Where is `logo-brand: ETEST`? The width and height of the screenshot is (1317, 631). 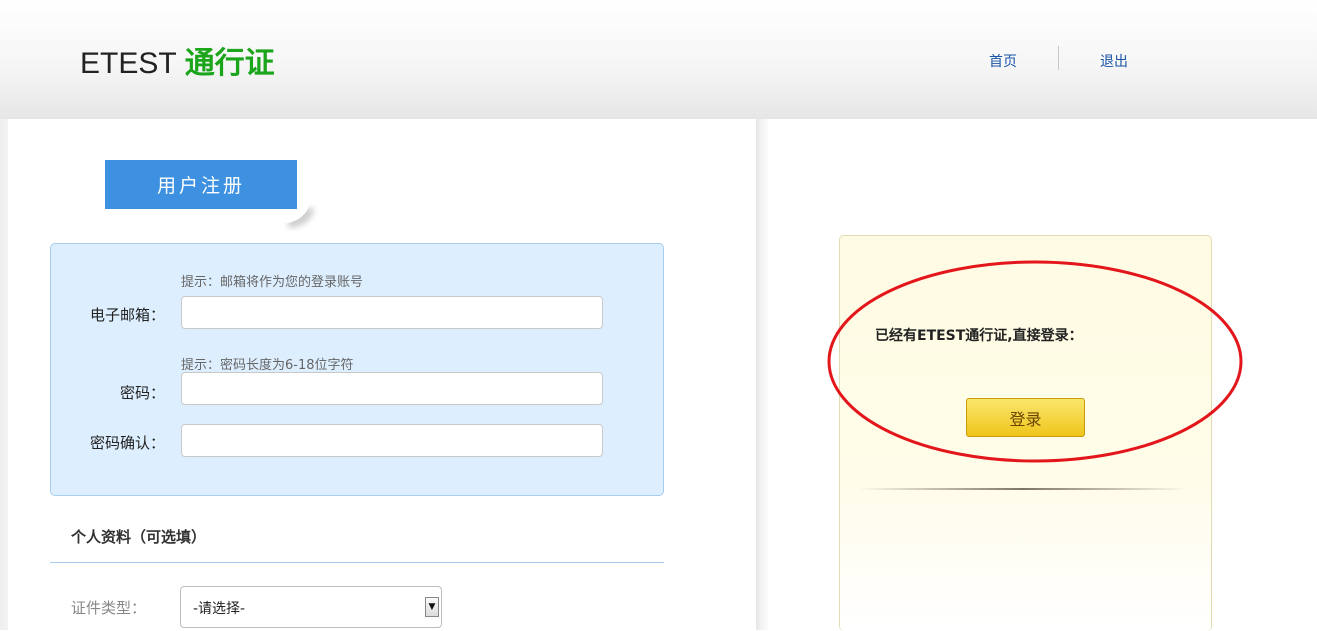
logo-brand: ETEST is located at coordinates (128, 63).